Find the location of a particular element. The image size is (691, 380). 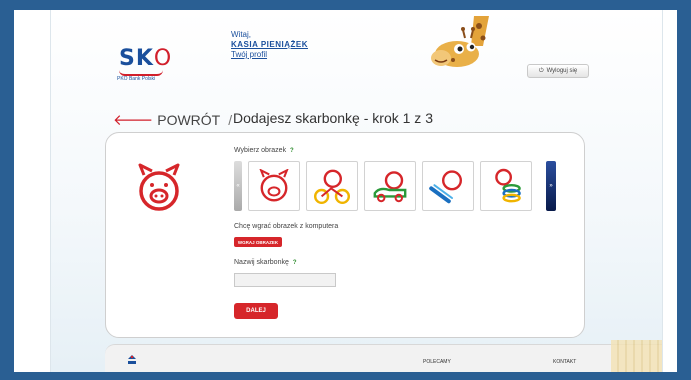

power-icon: ⏻ is located at coordinates (541, 70).